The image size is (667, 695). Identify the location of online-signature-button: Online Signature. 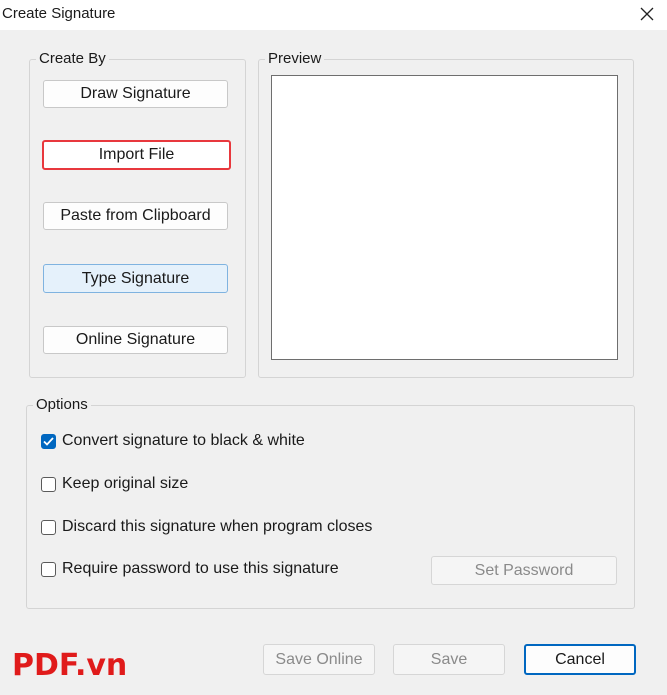
(135, 340).